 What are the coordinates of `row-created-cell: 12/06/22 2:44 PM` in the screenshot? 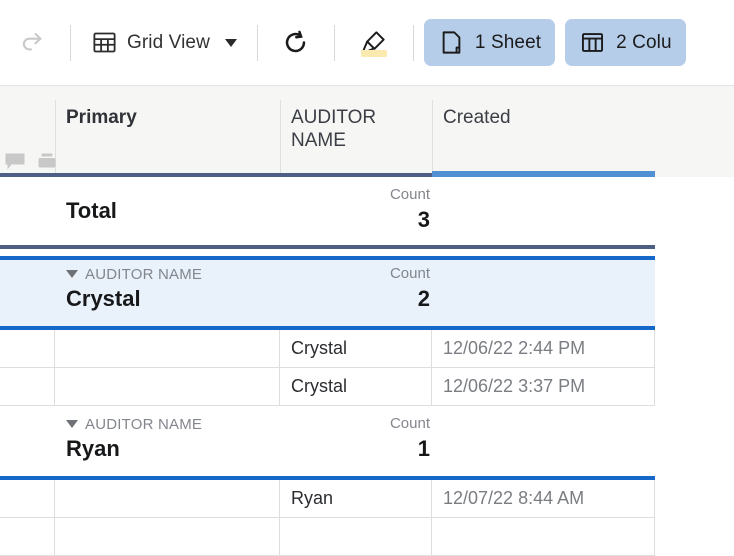 It's located at (543, 349).